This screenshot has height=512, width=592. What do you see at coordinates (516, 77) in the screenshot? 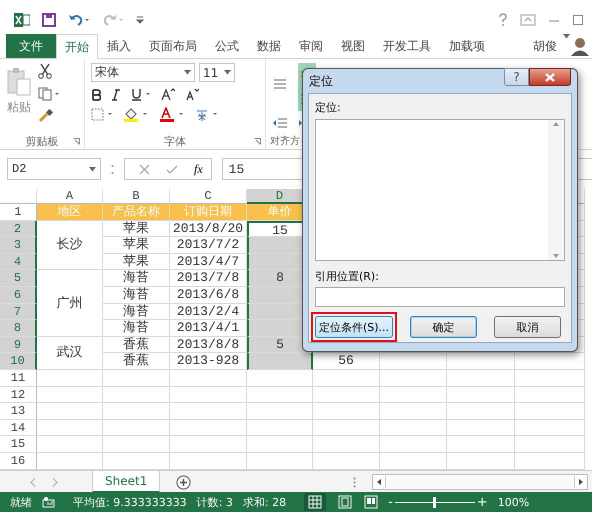
I see `help-button: ?` at bounding box center [516, 77].